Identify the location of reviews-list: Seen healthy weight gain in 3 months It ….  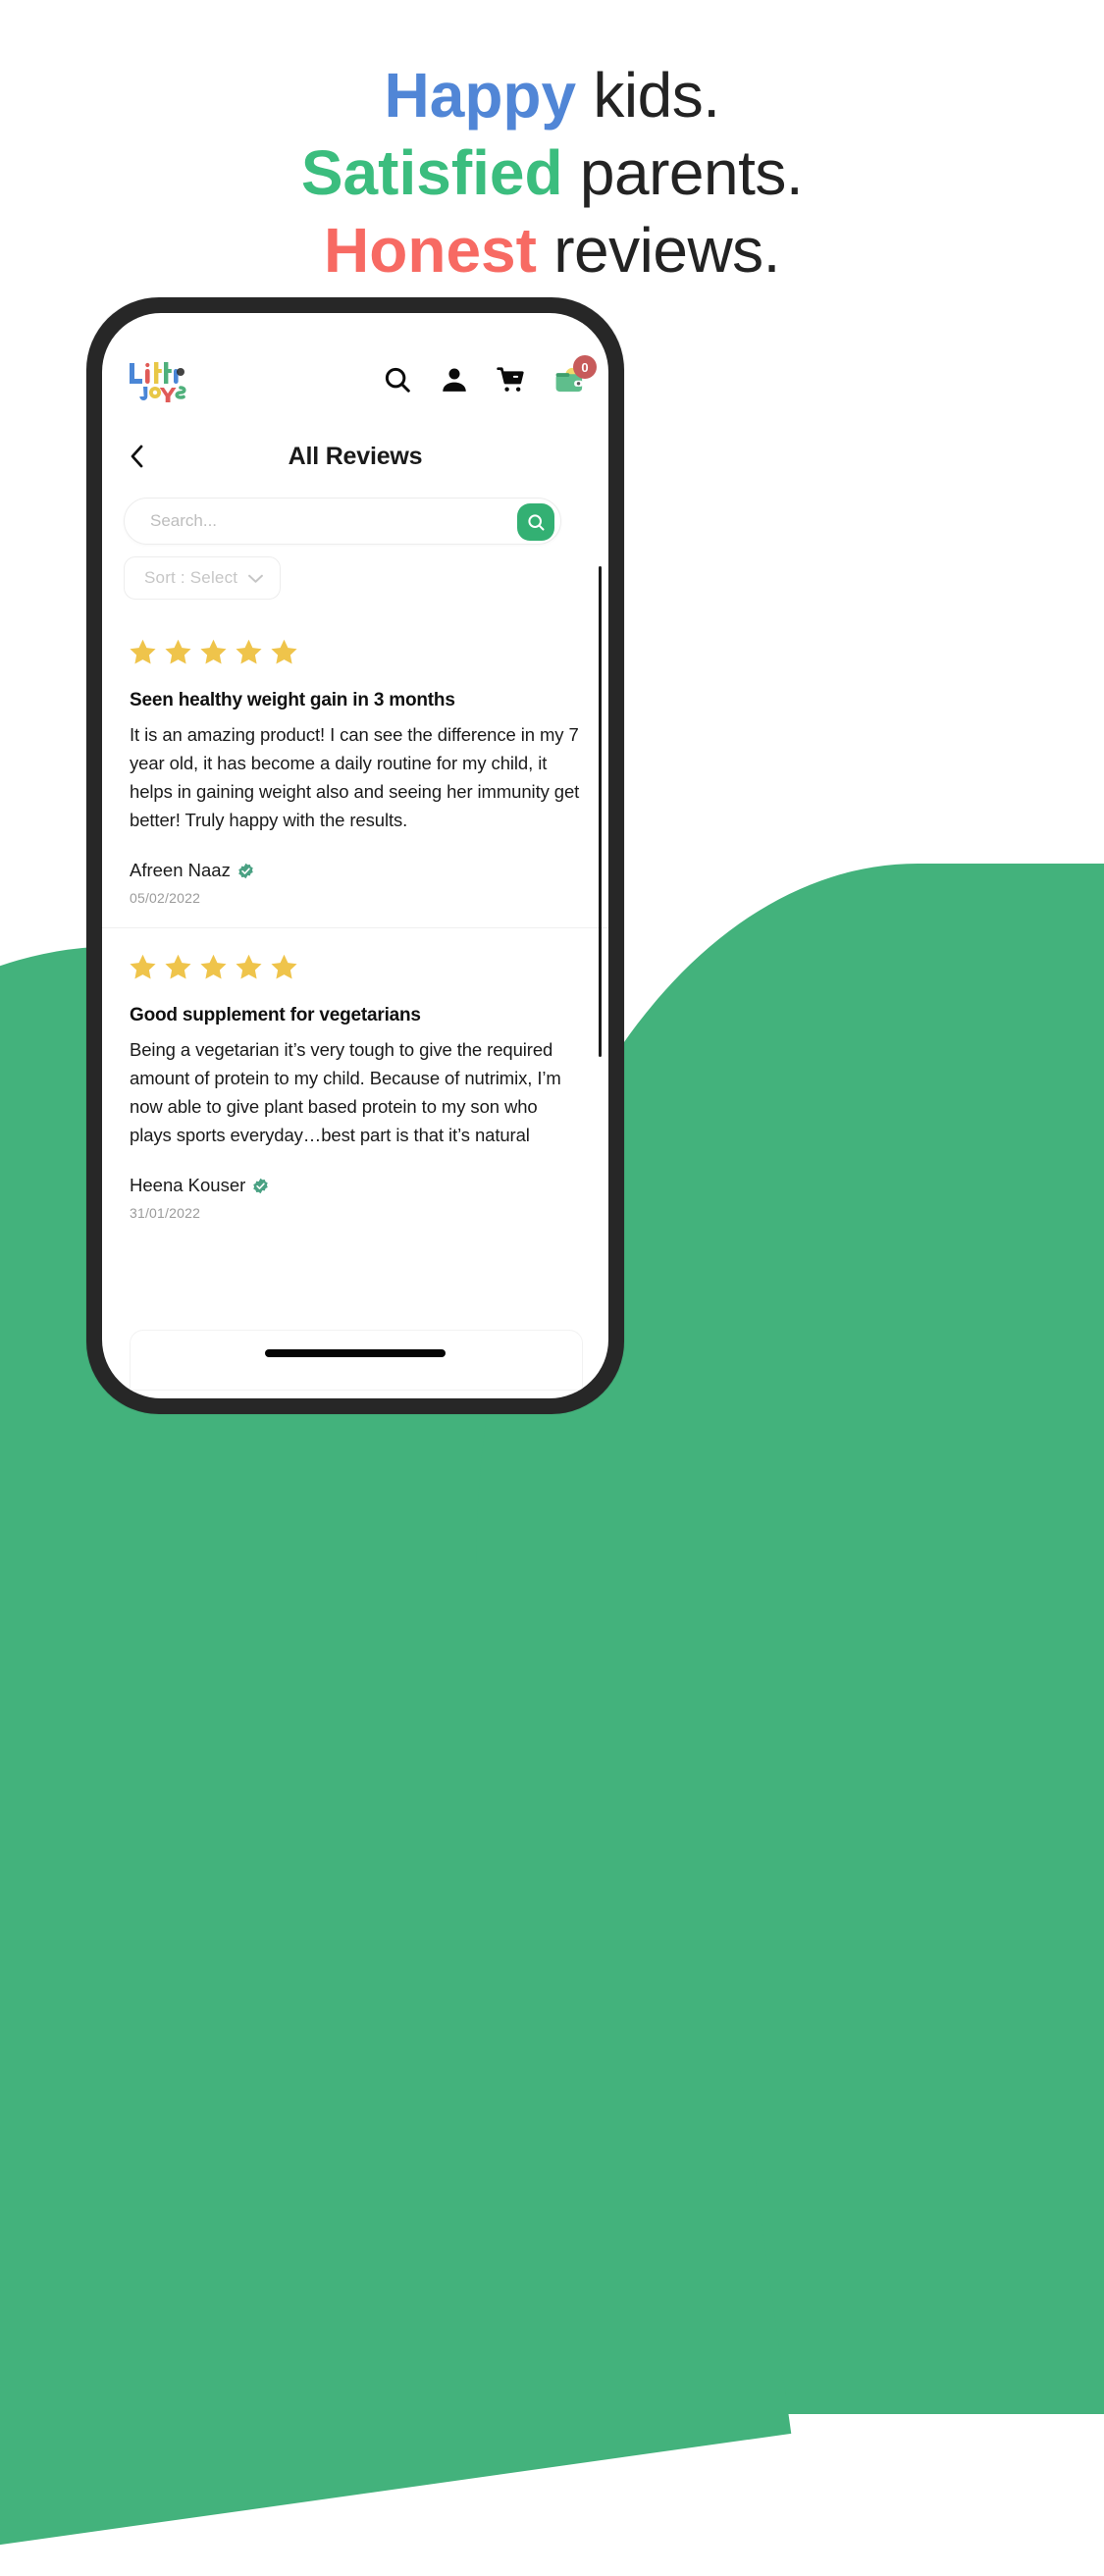
(355, 927).